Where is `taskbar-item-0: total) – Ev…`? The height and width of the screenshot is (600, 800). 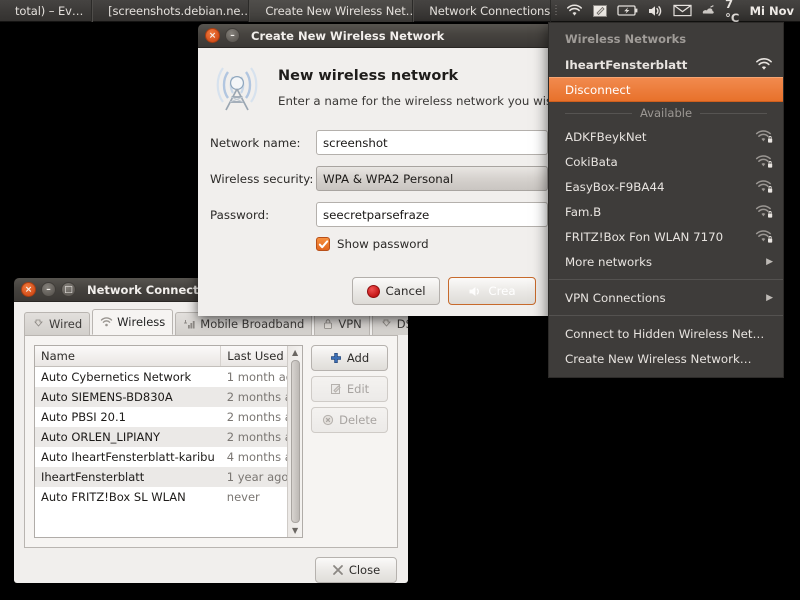 taskbar-item-0: total) – Ev… is located at coordinates (46, 11).